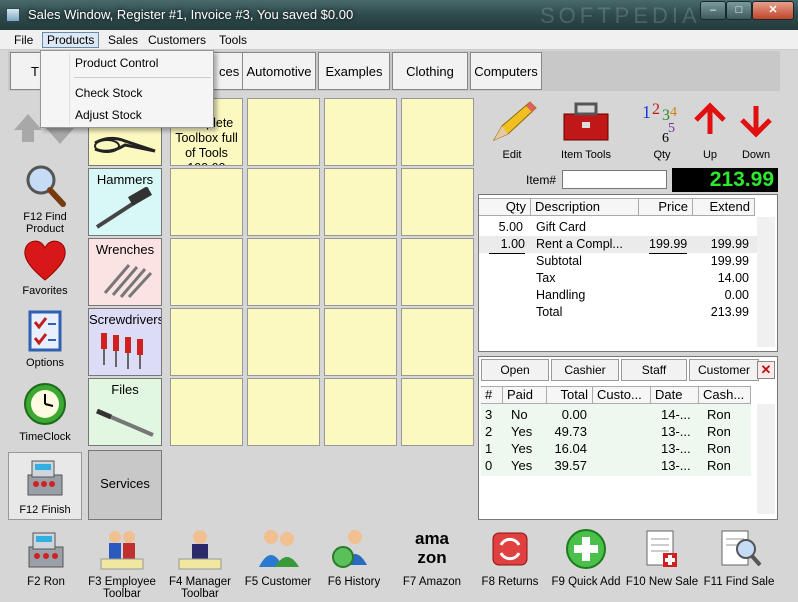 This screenshot has height=602, width=798. Describe the element at coordinates (200, 562) in the screenshot. I see `f4-manager-button: F4 Manager Toolbar` at that location.